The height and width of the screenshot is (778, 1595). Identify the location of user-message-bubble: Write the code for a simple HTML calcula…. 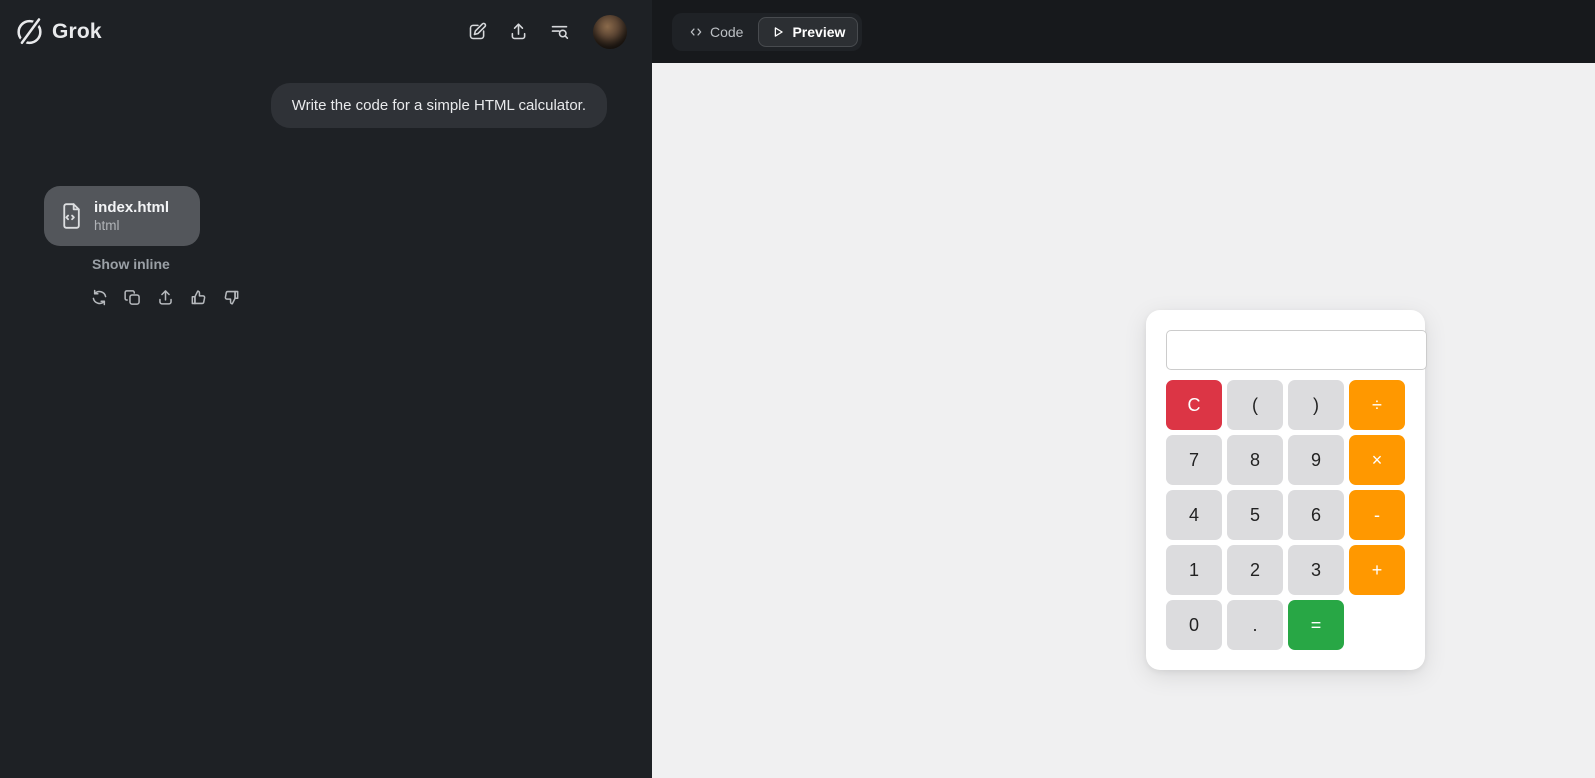
(438, 105).